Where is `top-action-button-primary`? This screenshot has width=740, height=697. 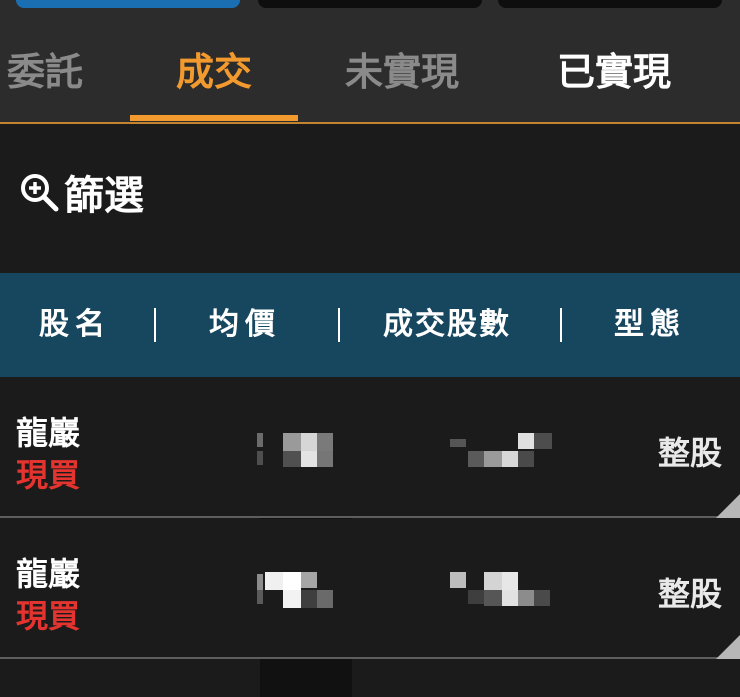
top-action-button-primary is located at coordinates (128, 4).